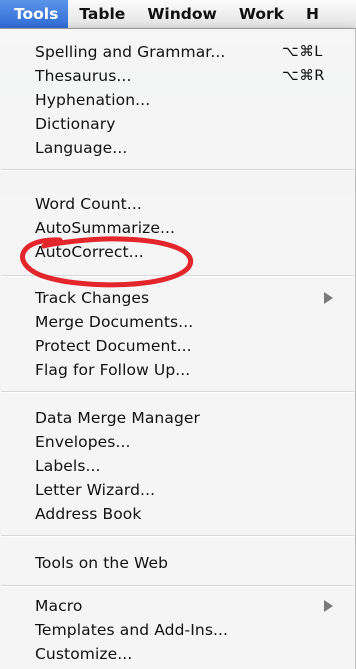 This screenshot has width=356, height=669. What do you see at coordinates (312, 14) in the screenshot?
I see `menubar-help: H` at bounding box center [312, 14].